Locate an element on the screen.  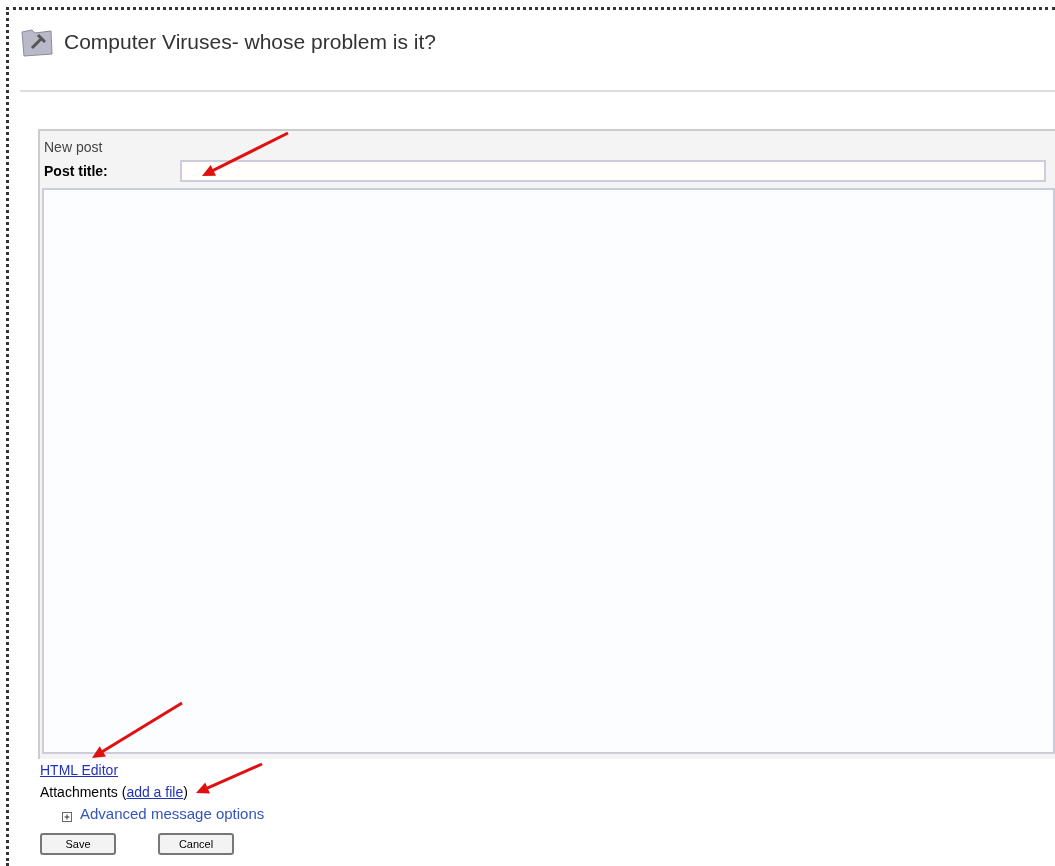
annotation-arrow is located at coordinates (229, 778).